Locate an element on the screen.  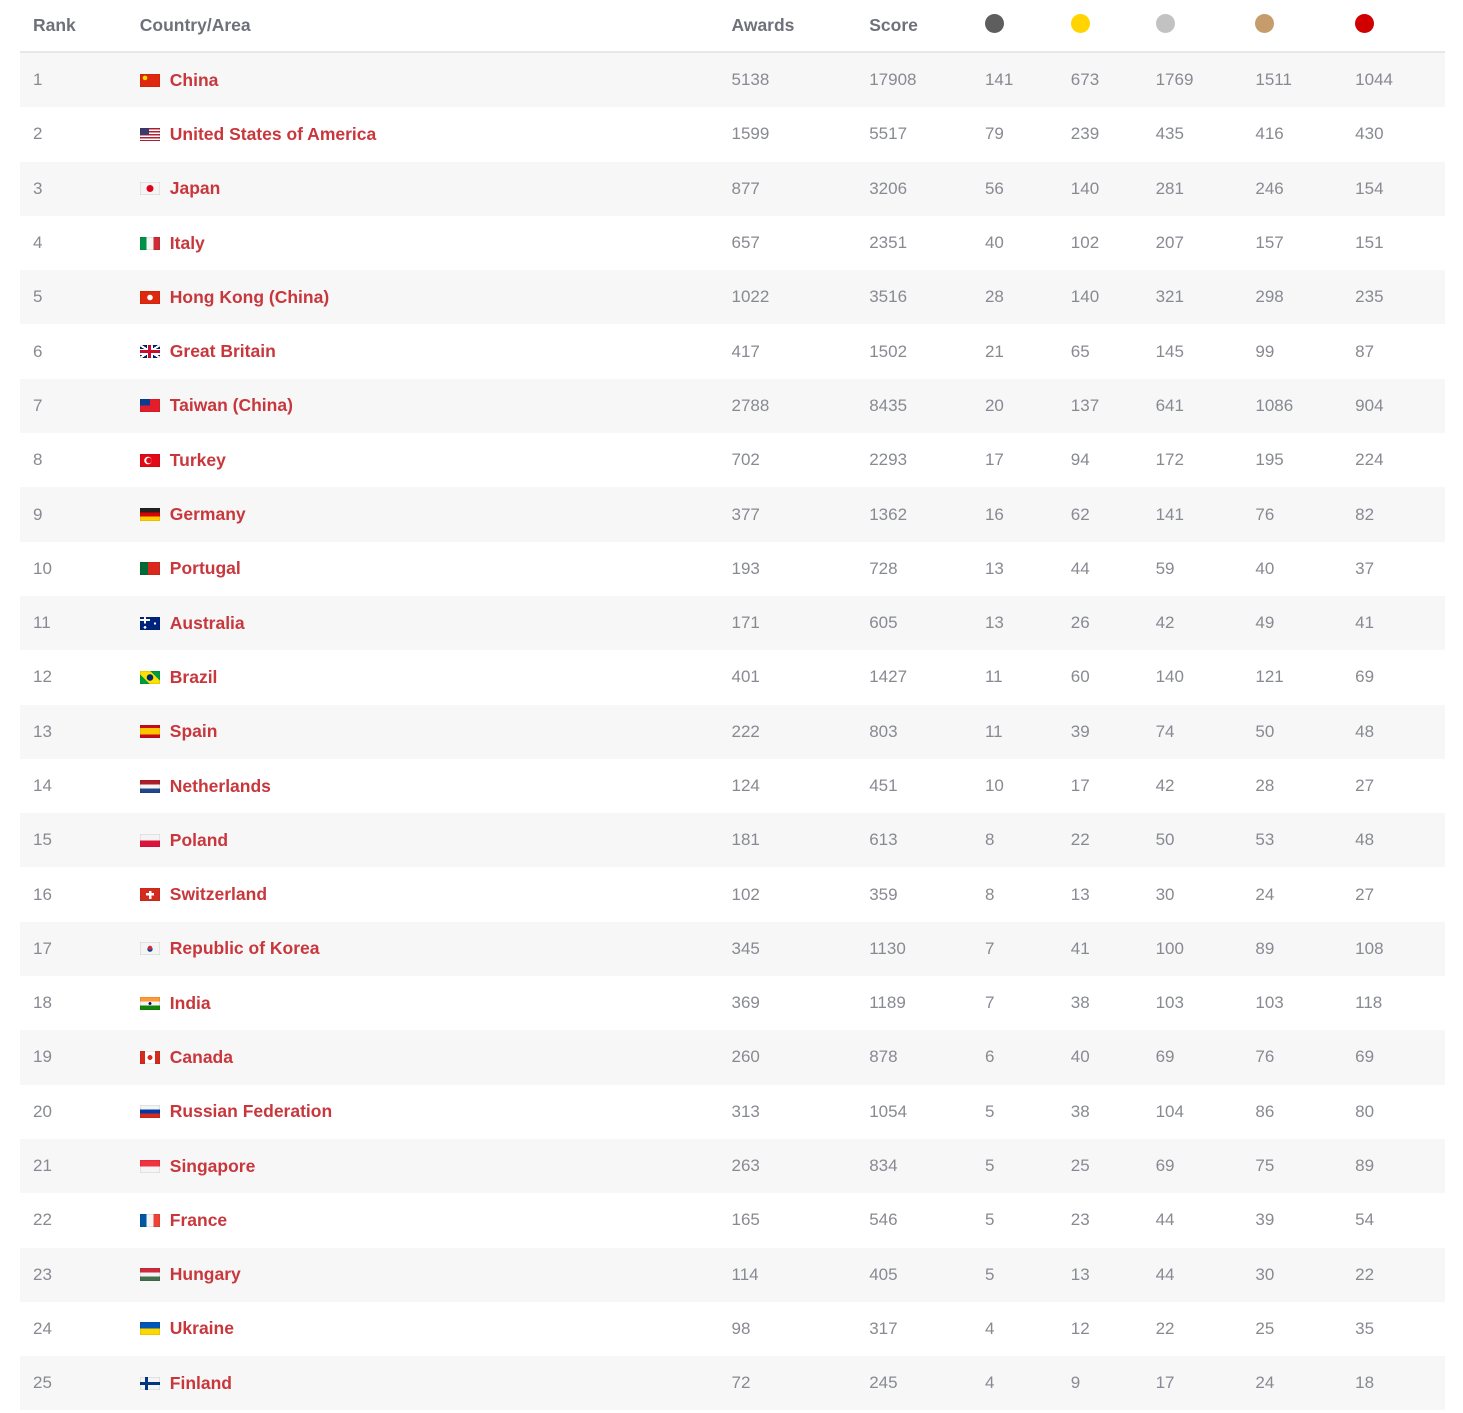
country-link: Brazil is located at coordinates (194, 677).